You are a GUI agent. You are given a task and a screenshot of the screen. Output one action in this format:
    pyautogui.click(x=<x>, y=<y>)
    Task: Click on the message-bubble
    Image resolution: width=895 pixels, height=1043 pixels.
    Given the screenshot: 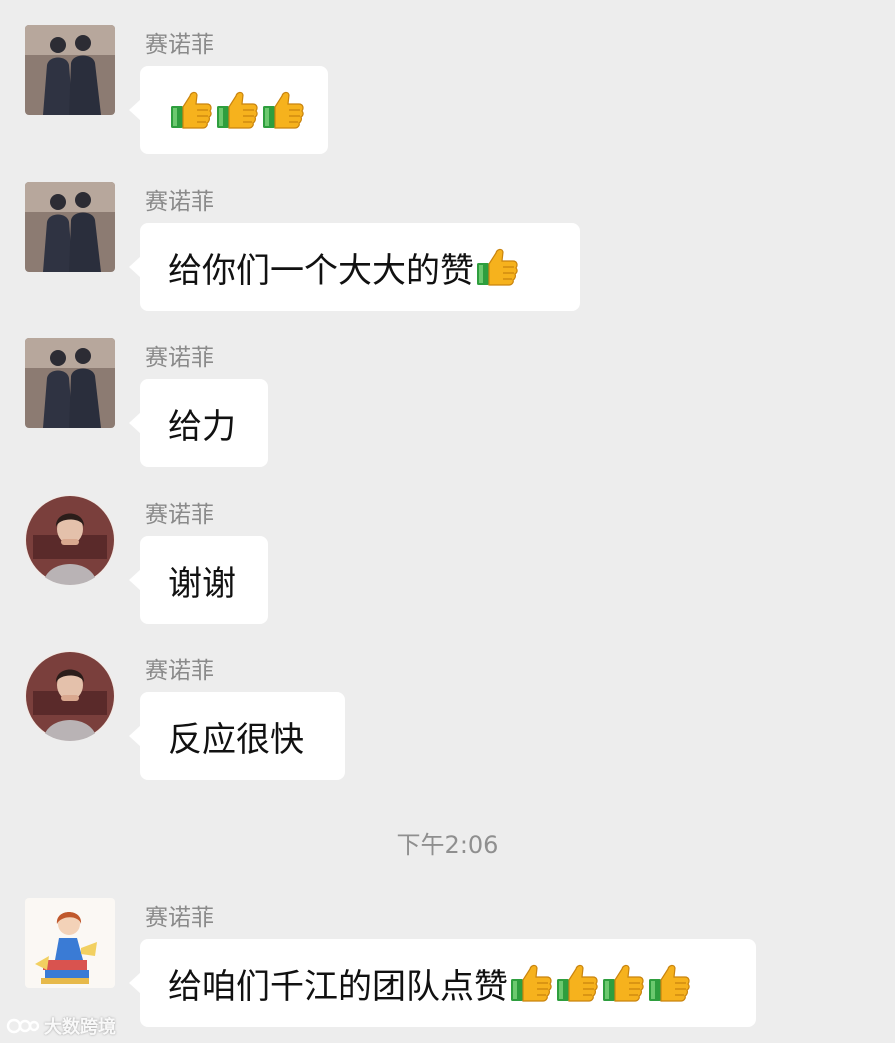 What is the action you would take?
    pyautogui.click(x=228, y=110)
    